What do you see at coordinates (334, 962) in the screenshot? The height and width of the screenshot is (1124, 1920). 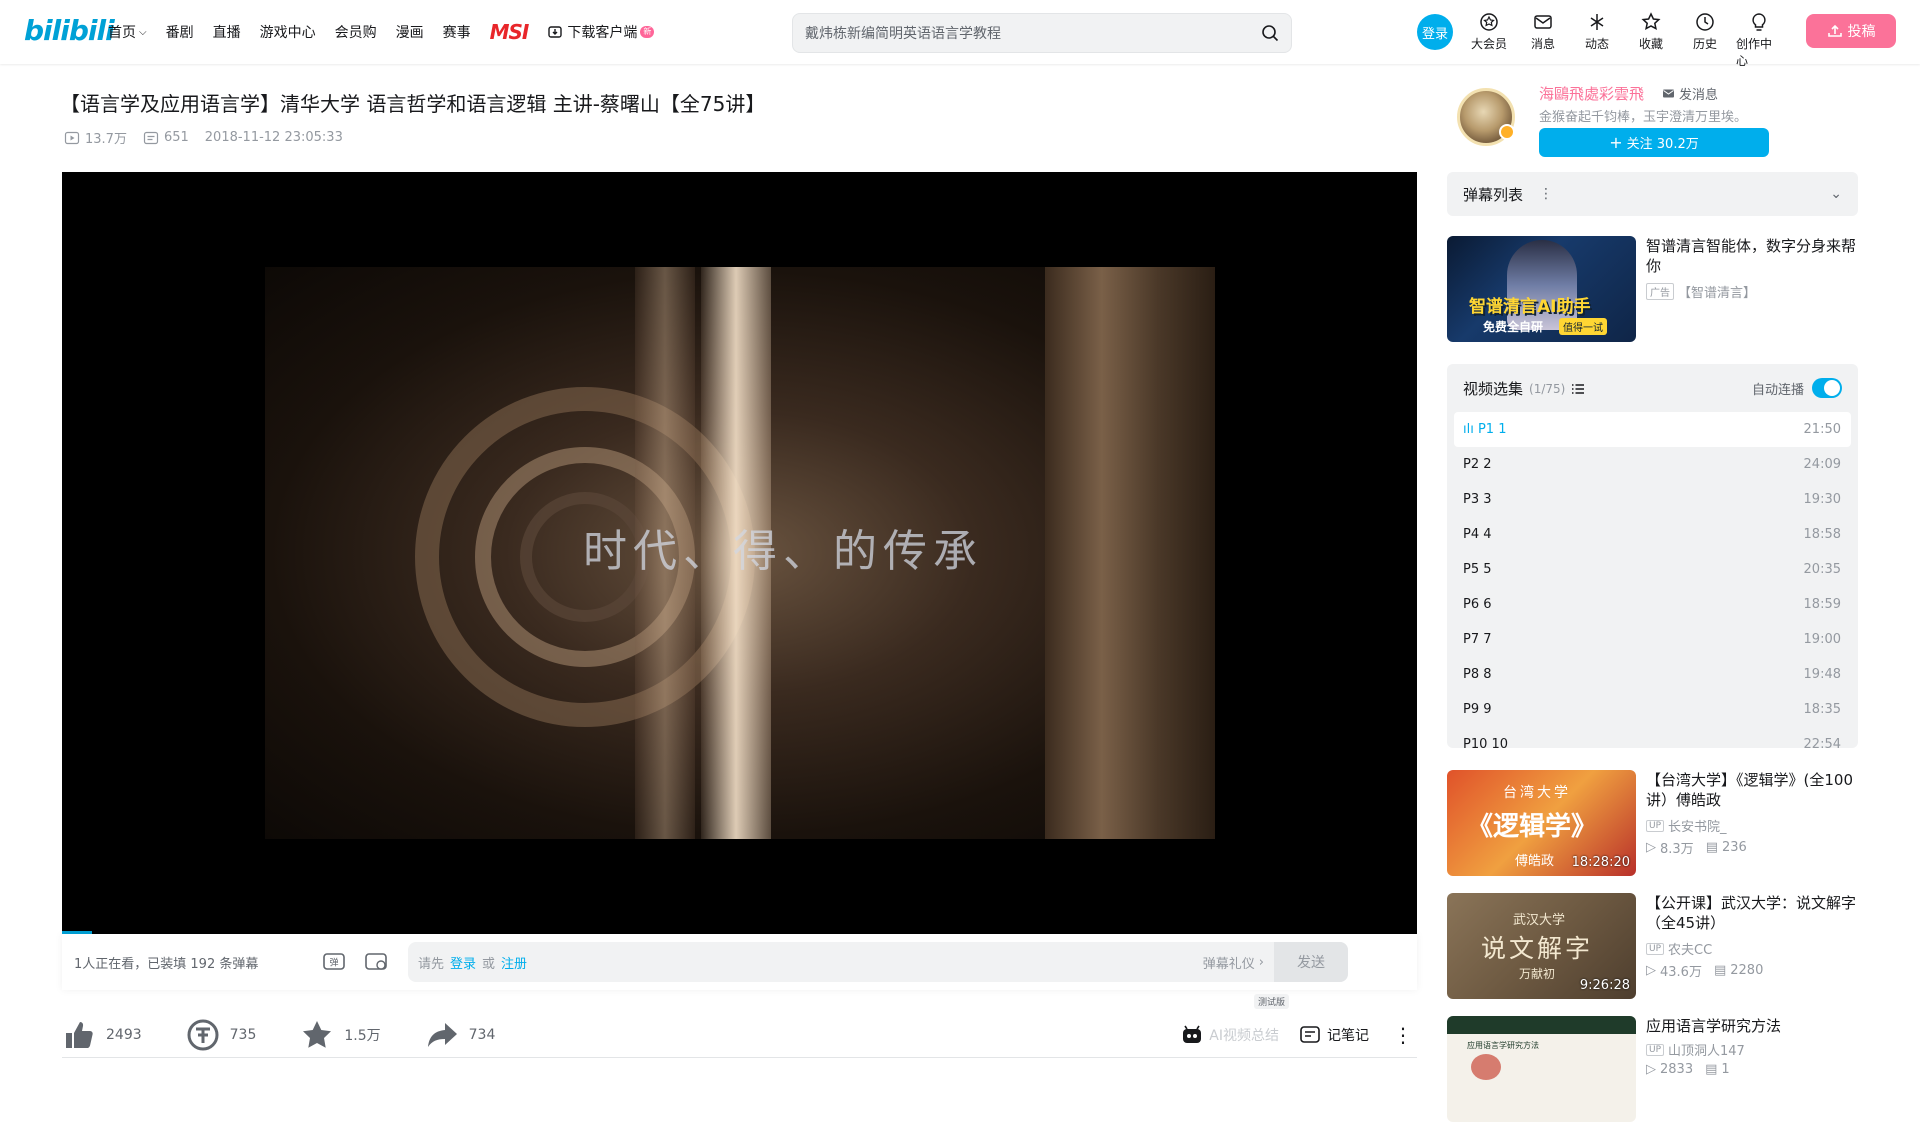 I see `danmaku-toggle-icon: 弹` at bounding box center [334, 962].